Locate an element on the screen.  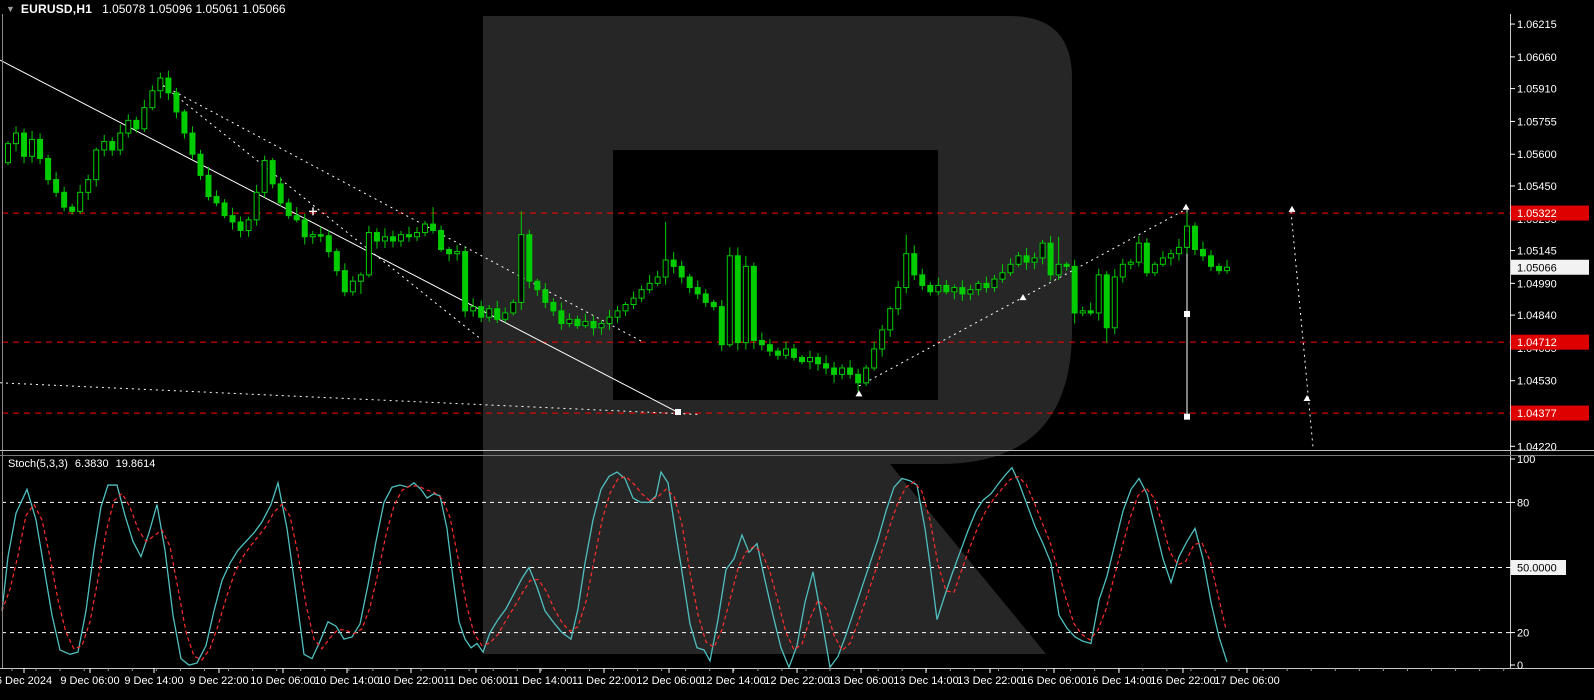
stoch-indicator-label: Stoch(5,3,3) 6.3830 19.8614 is located at coordinates (85, 464).